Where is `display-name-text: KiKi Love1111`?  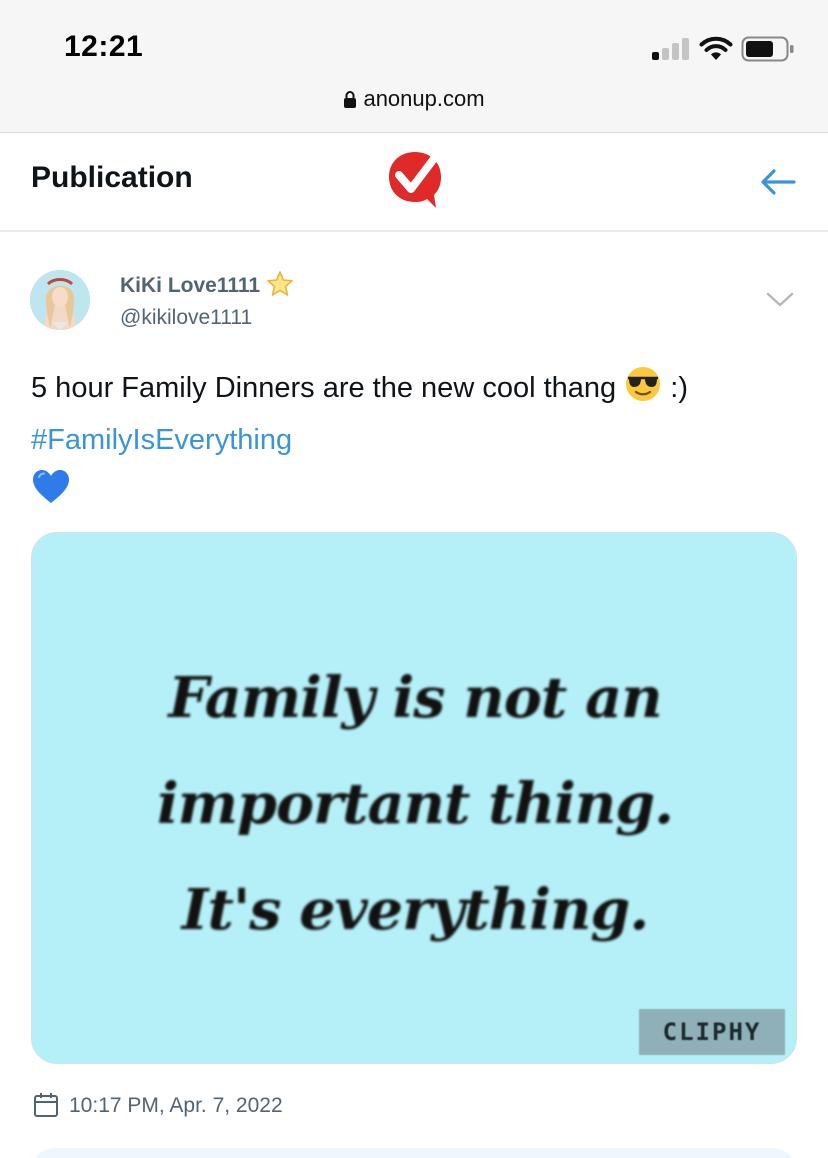 display-name-text: KiKi Love1111 is located at coordinates (190, 285).